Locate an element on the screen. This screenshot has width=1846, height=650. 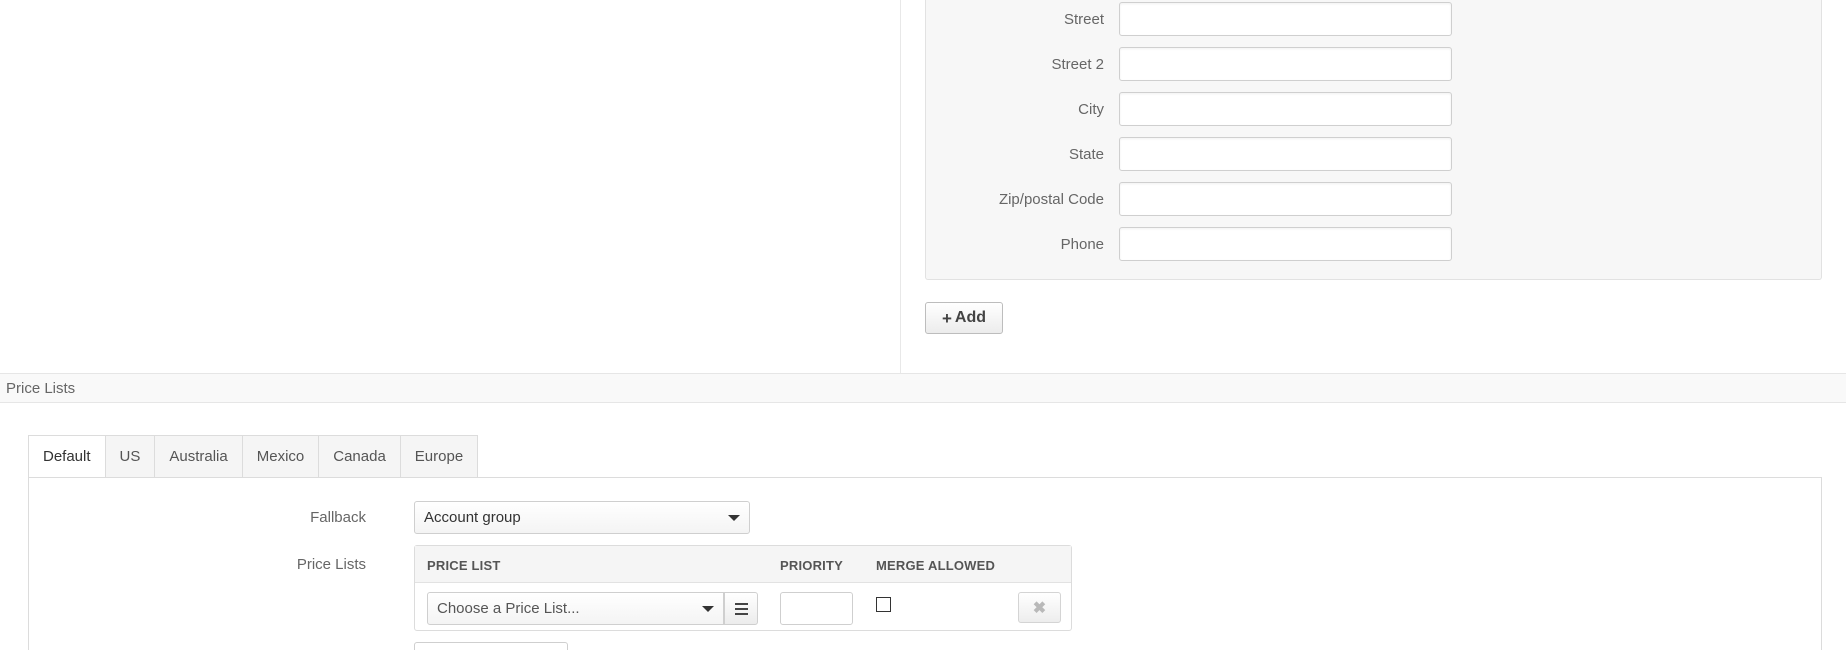
state-row: State is located at coordinates (1373, 154).